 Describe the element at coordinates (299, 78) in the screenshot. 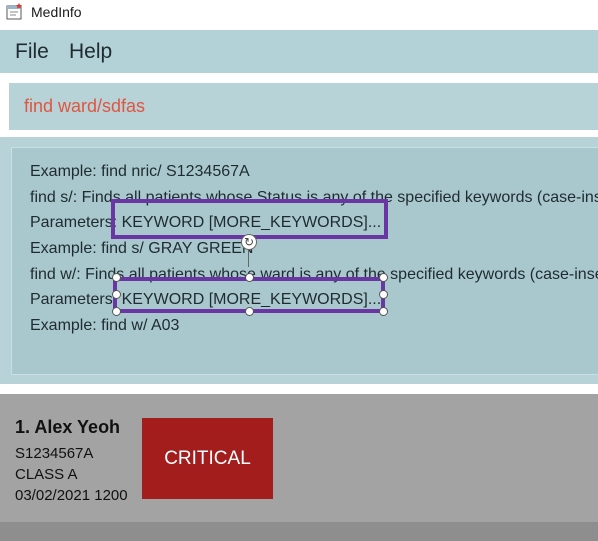

I see `spacer` at that location.